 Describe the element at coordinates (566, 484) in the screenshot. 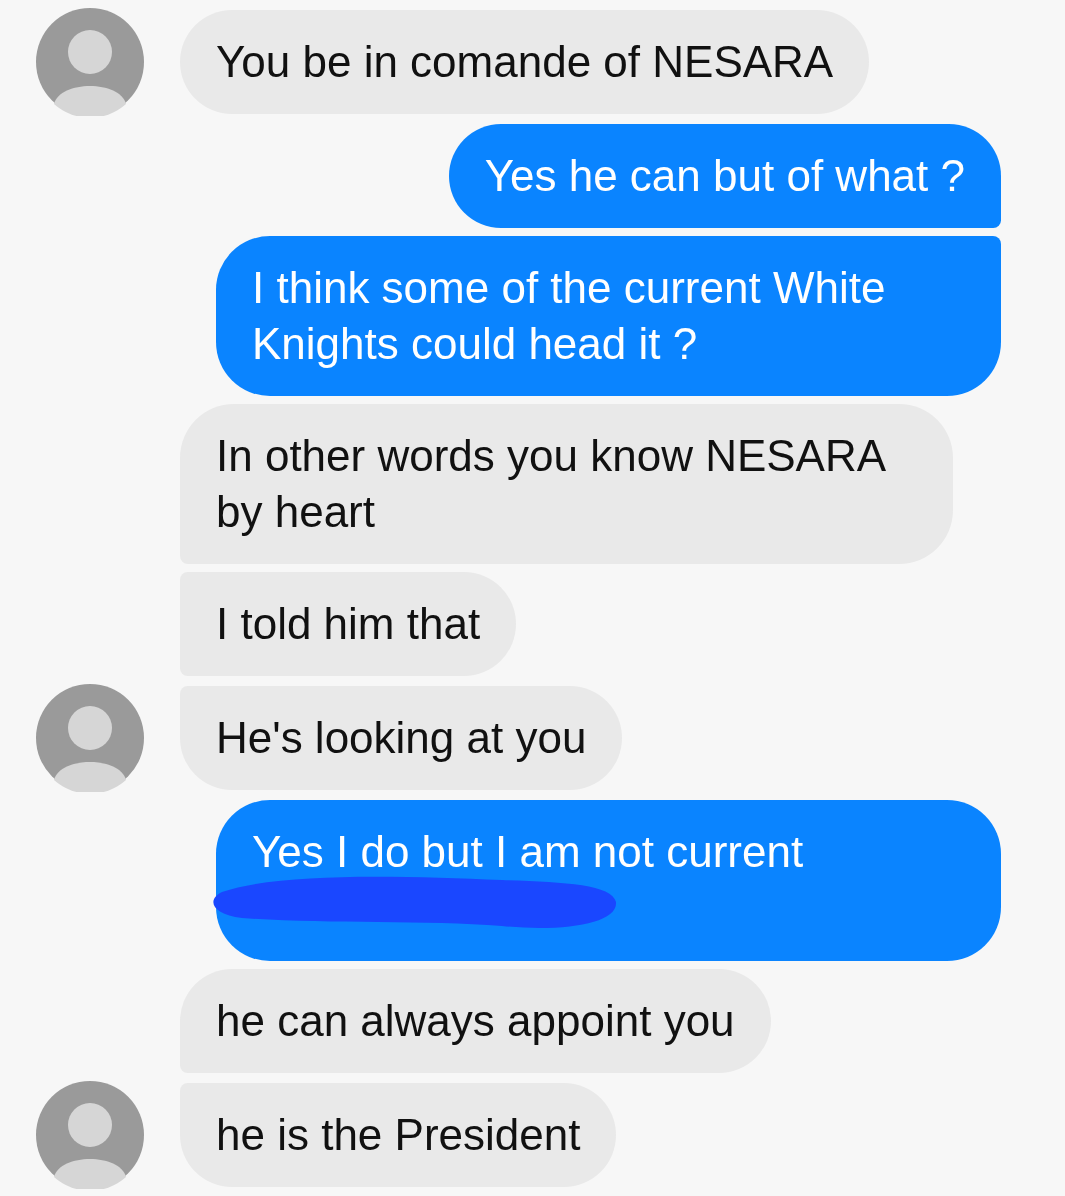

I see `received-message: In other words you know NESARA by heart` at that location.